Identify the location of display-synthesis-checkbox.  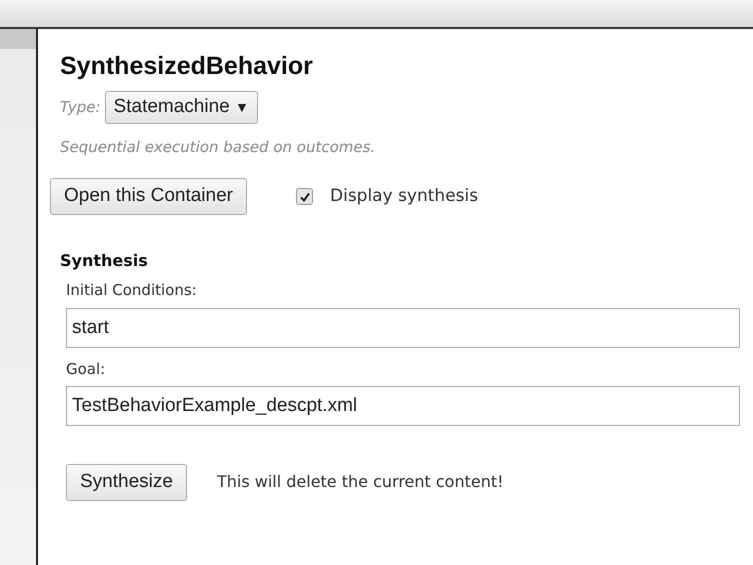
(304, 197).